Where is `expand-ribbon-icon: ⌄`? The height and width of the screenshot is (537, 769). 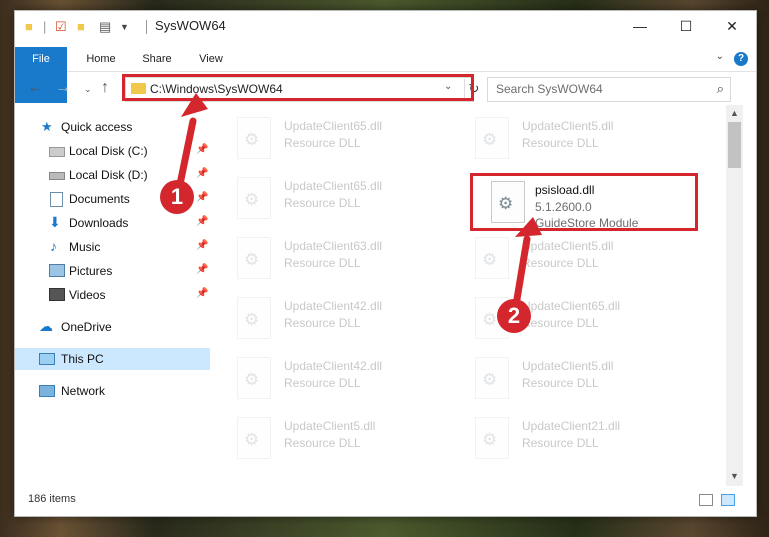
expand-ribbon-icon: ⌄ is located at coordinates (720, 56).